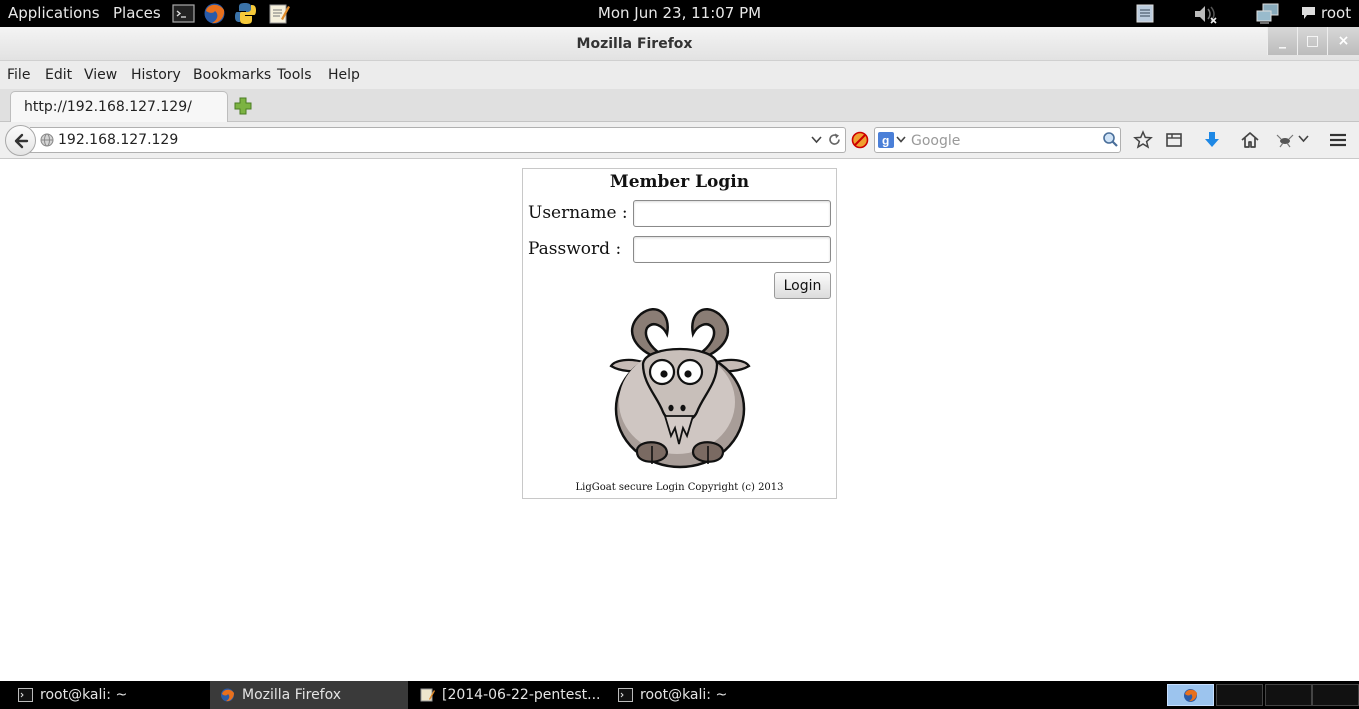 The image size is (1359, 709). What do you see at coordinates (294, 75) in the screenshot?
I see `menu-tools: Tools` at bounding box center [294, 75].